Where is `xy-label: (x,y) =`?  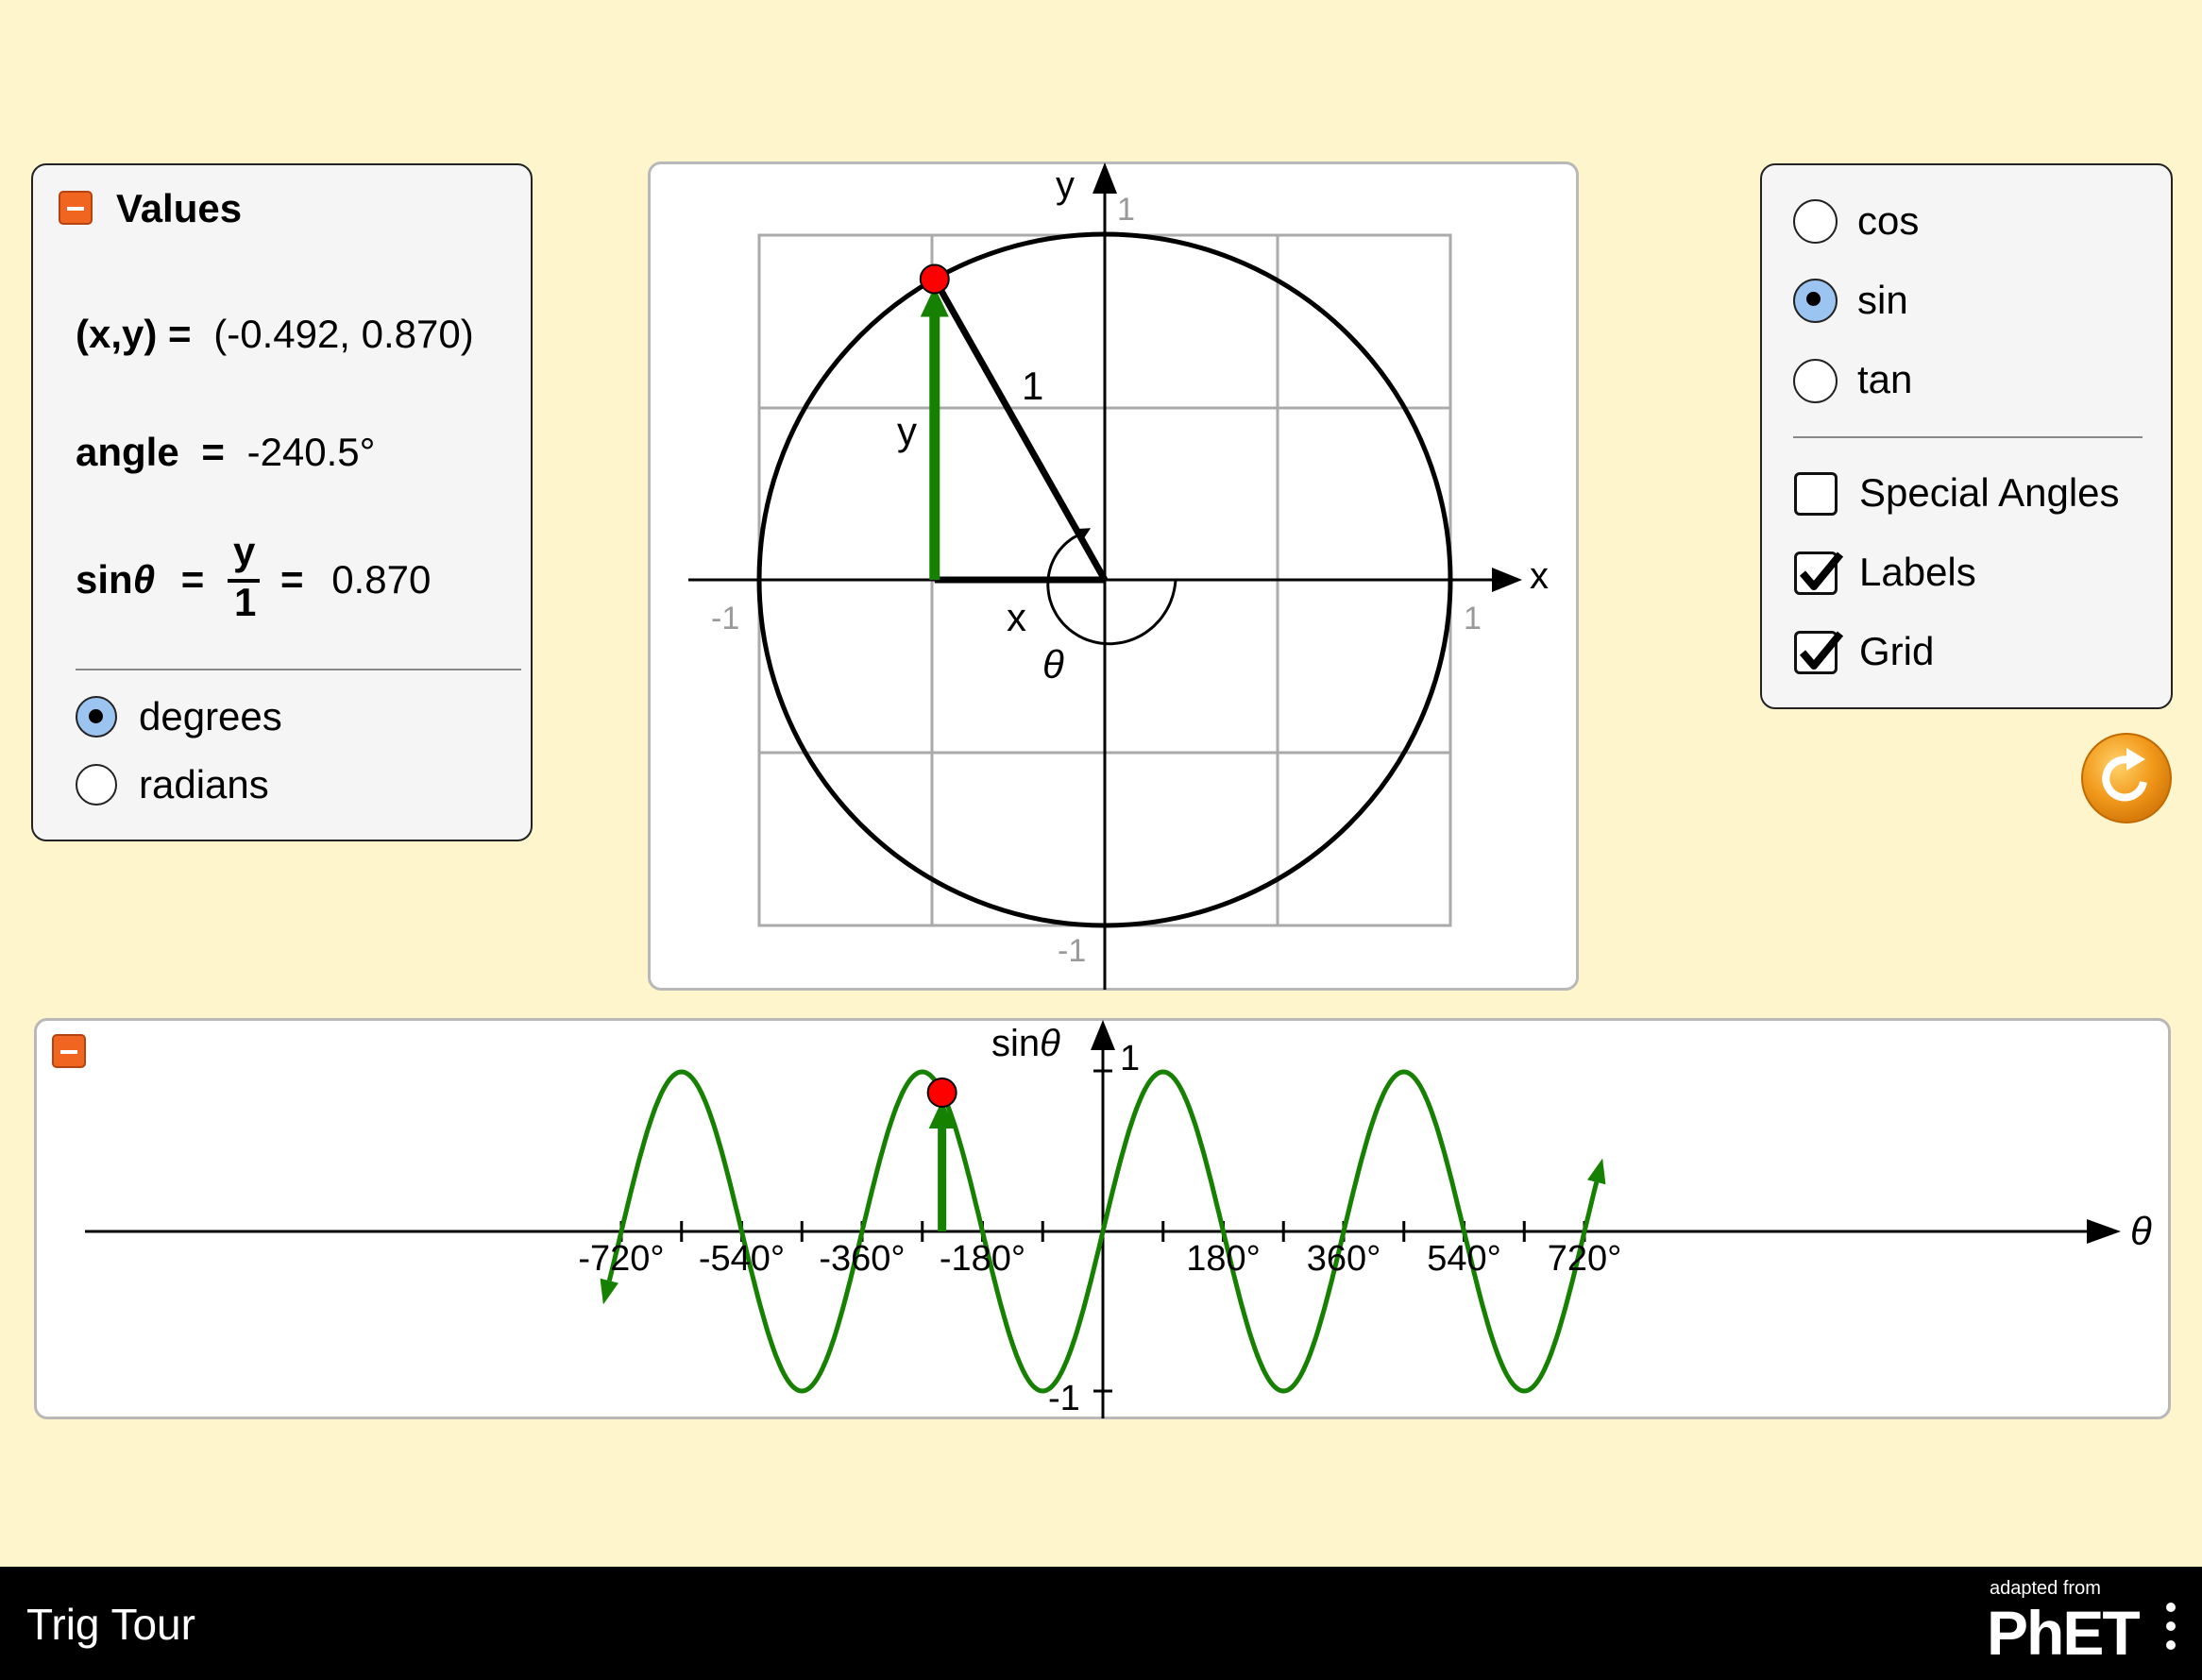 xy-label: (x,y) = is located at coordinates (134, 334).